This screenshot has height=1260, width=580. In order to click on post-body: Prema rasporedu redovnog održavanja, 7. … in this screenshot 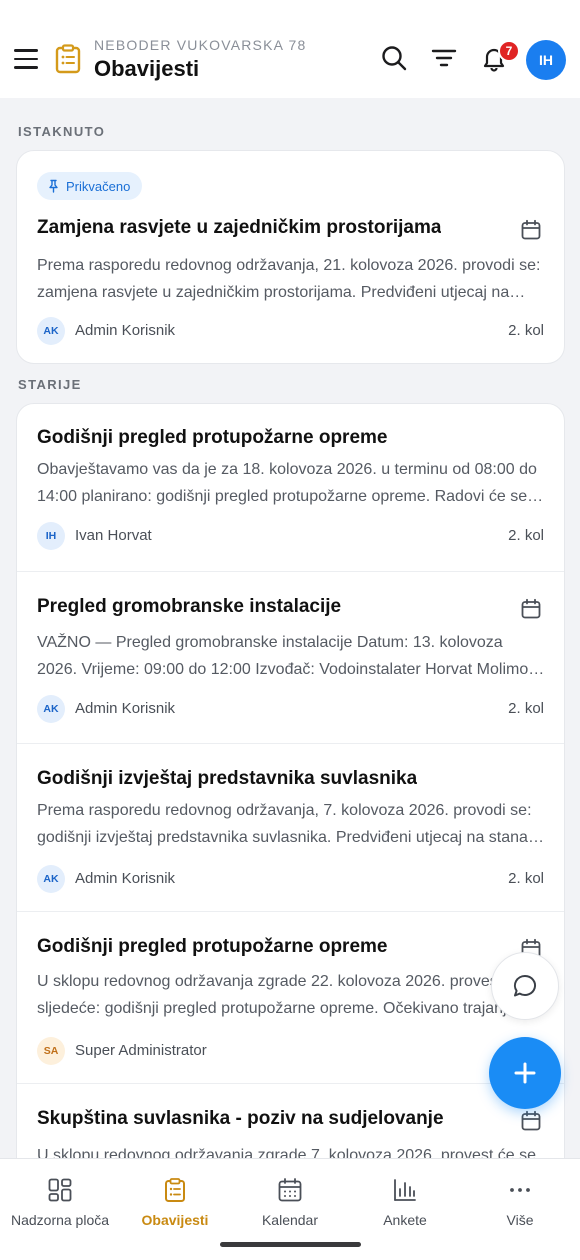, I will do `click(290, 824)`.